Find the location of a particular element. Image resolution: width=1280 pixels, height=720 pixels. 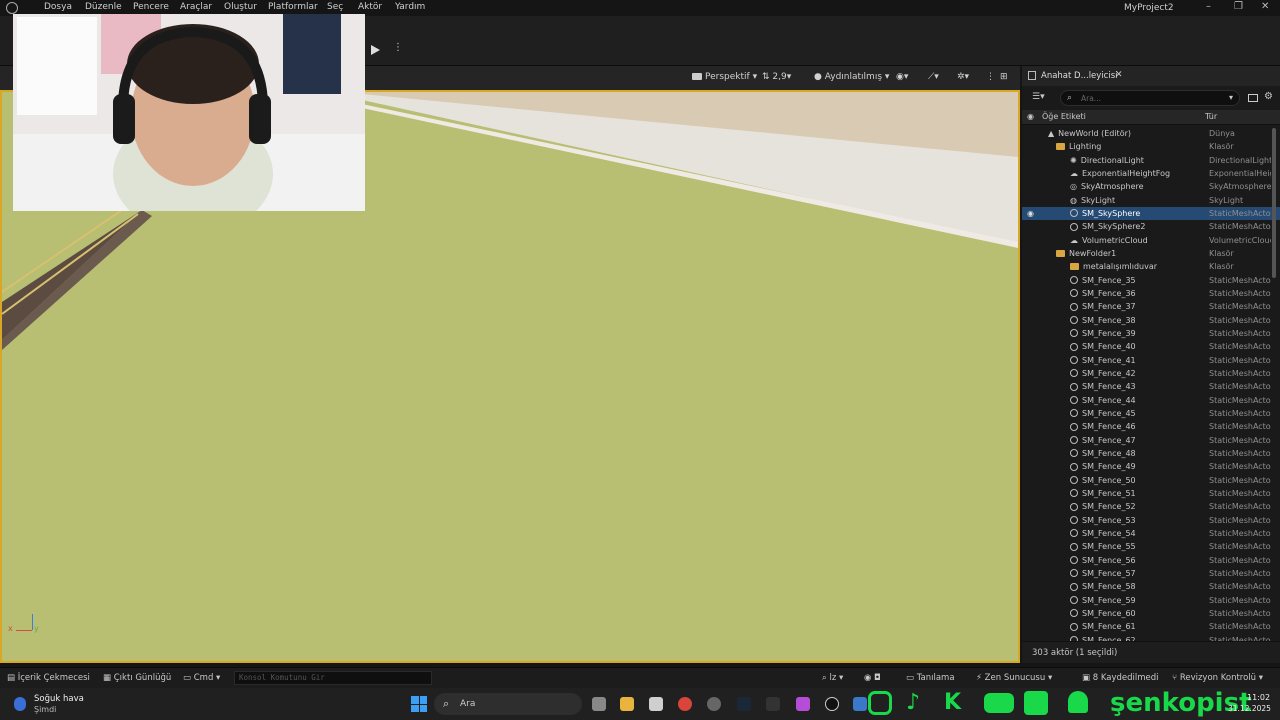

outliner-row: ◉ SM_SkySphere StaticMeshActo is located at coordinates (1151, 213).